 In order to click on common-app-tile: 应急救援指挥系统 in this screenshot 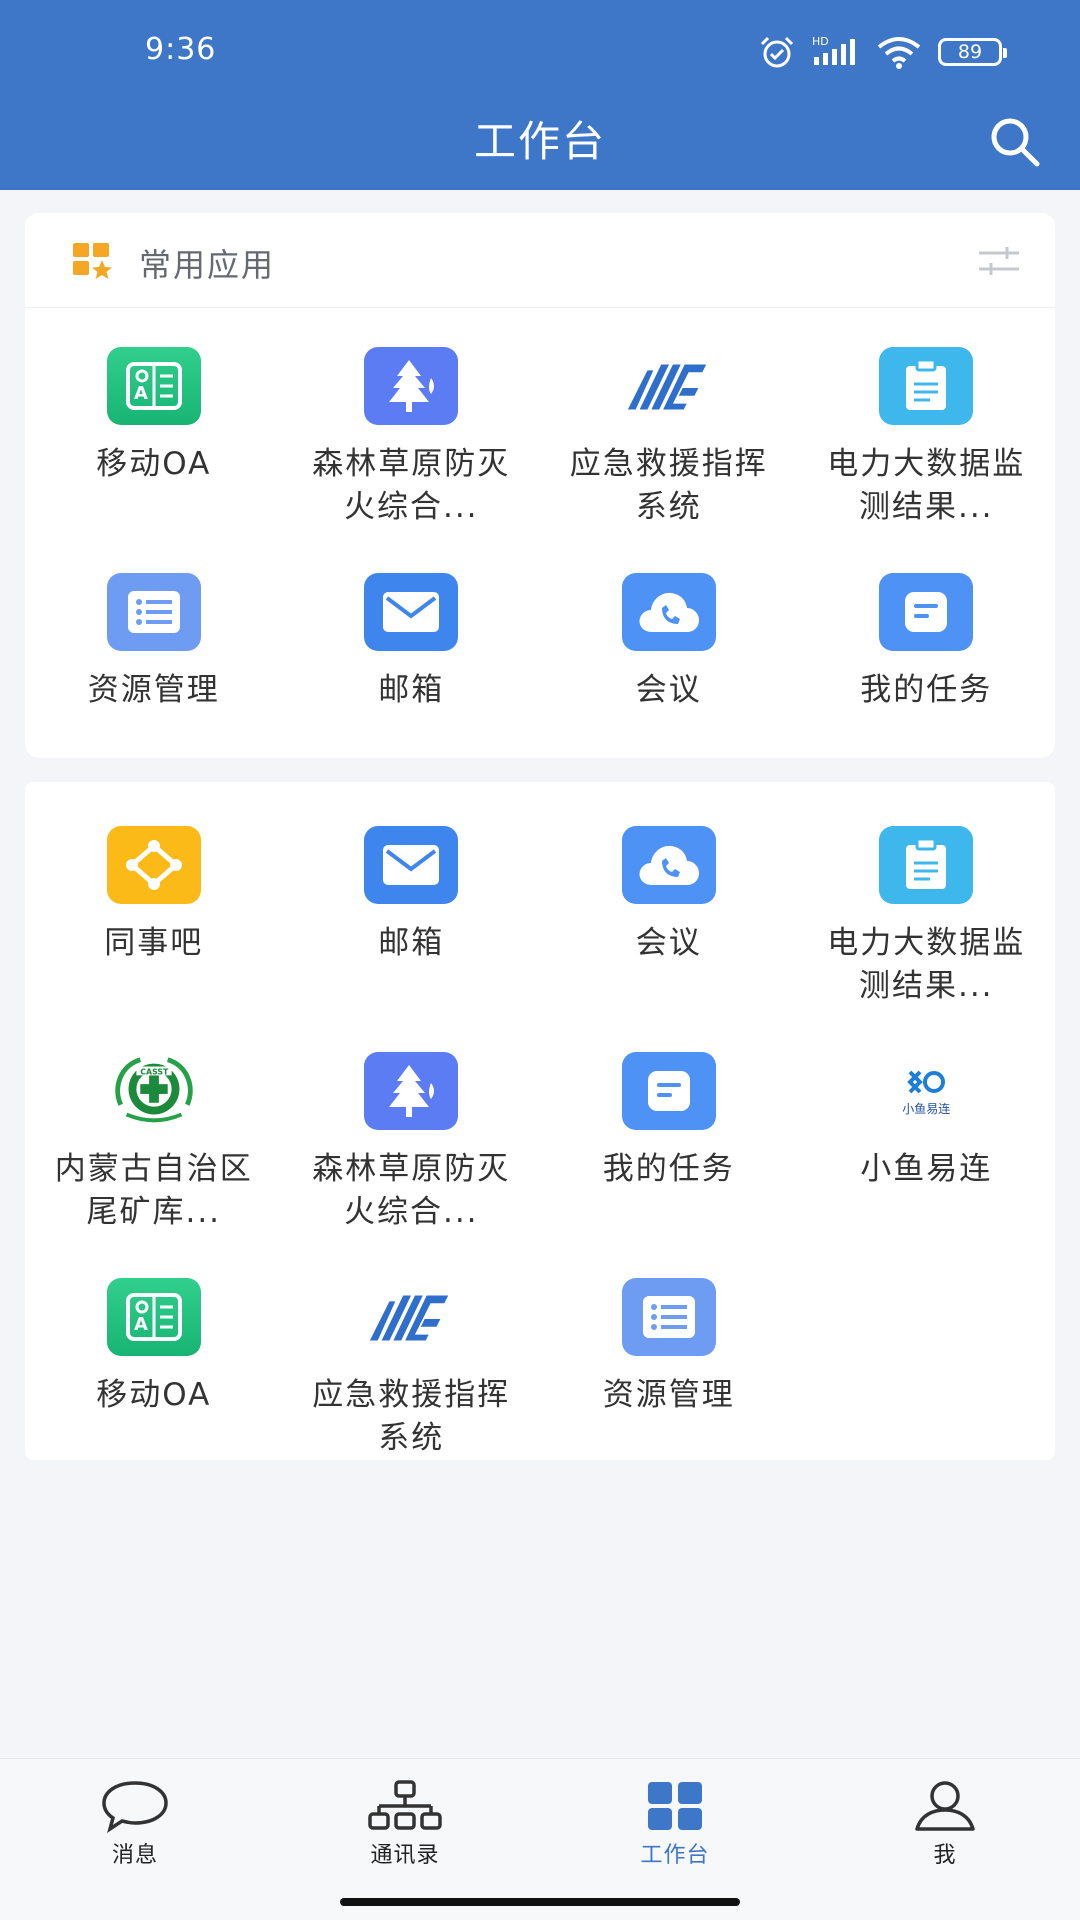, I will do `click(669, 460)`.